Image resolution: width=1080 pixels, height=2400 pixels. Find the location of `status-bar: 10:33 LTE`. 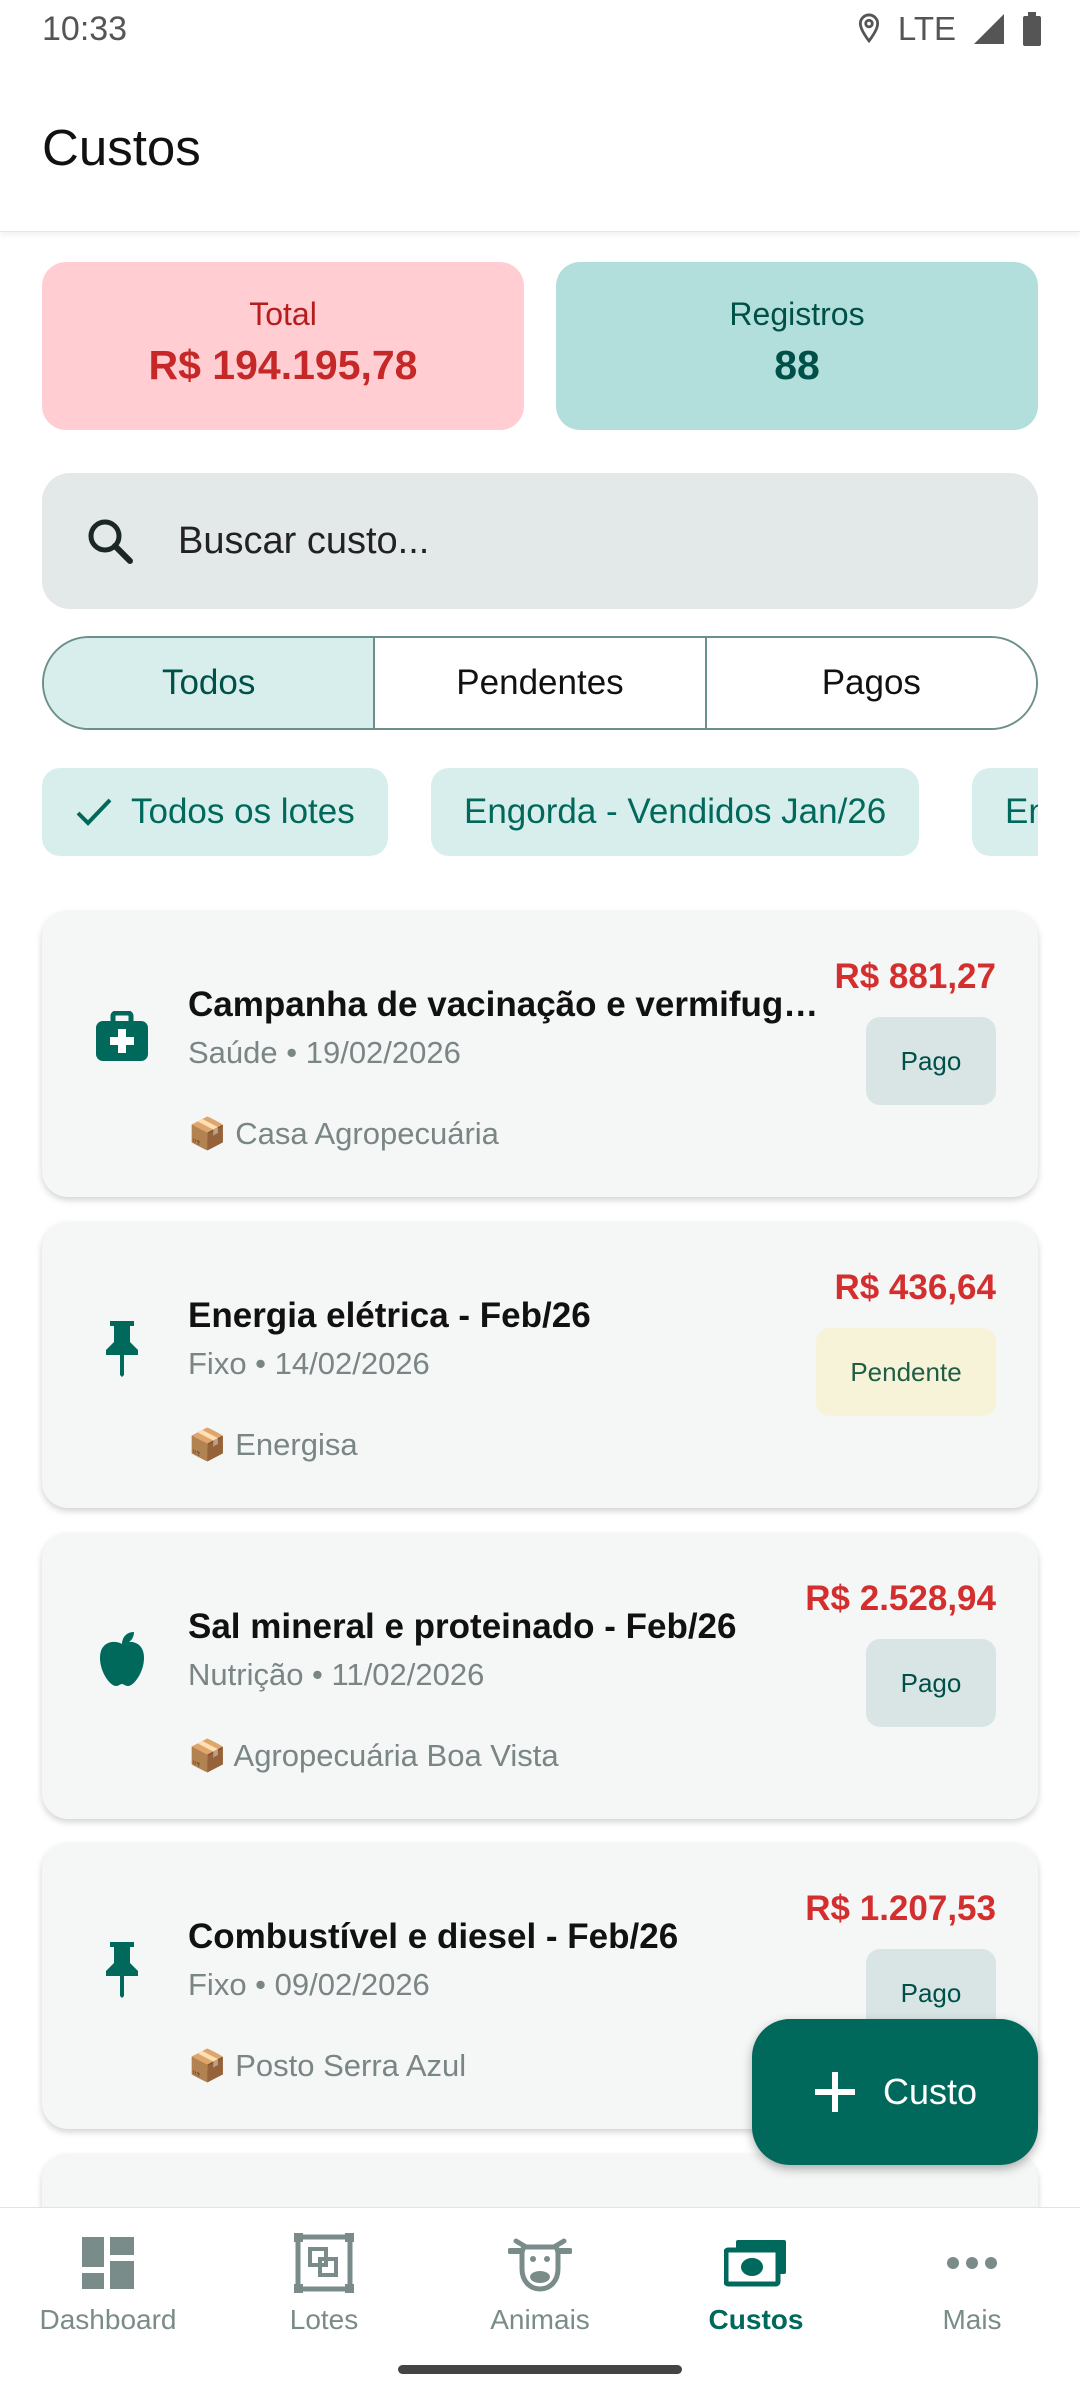

status-bar: 10:33 LTE is located at coordinates (540, 31).